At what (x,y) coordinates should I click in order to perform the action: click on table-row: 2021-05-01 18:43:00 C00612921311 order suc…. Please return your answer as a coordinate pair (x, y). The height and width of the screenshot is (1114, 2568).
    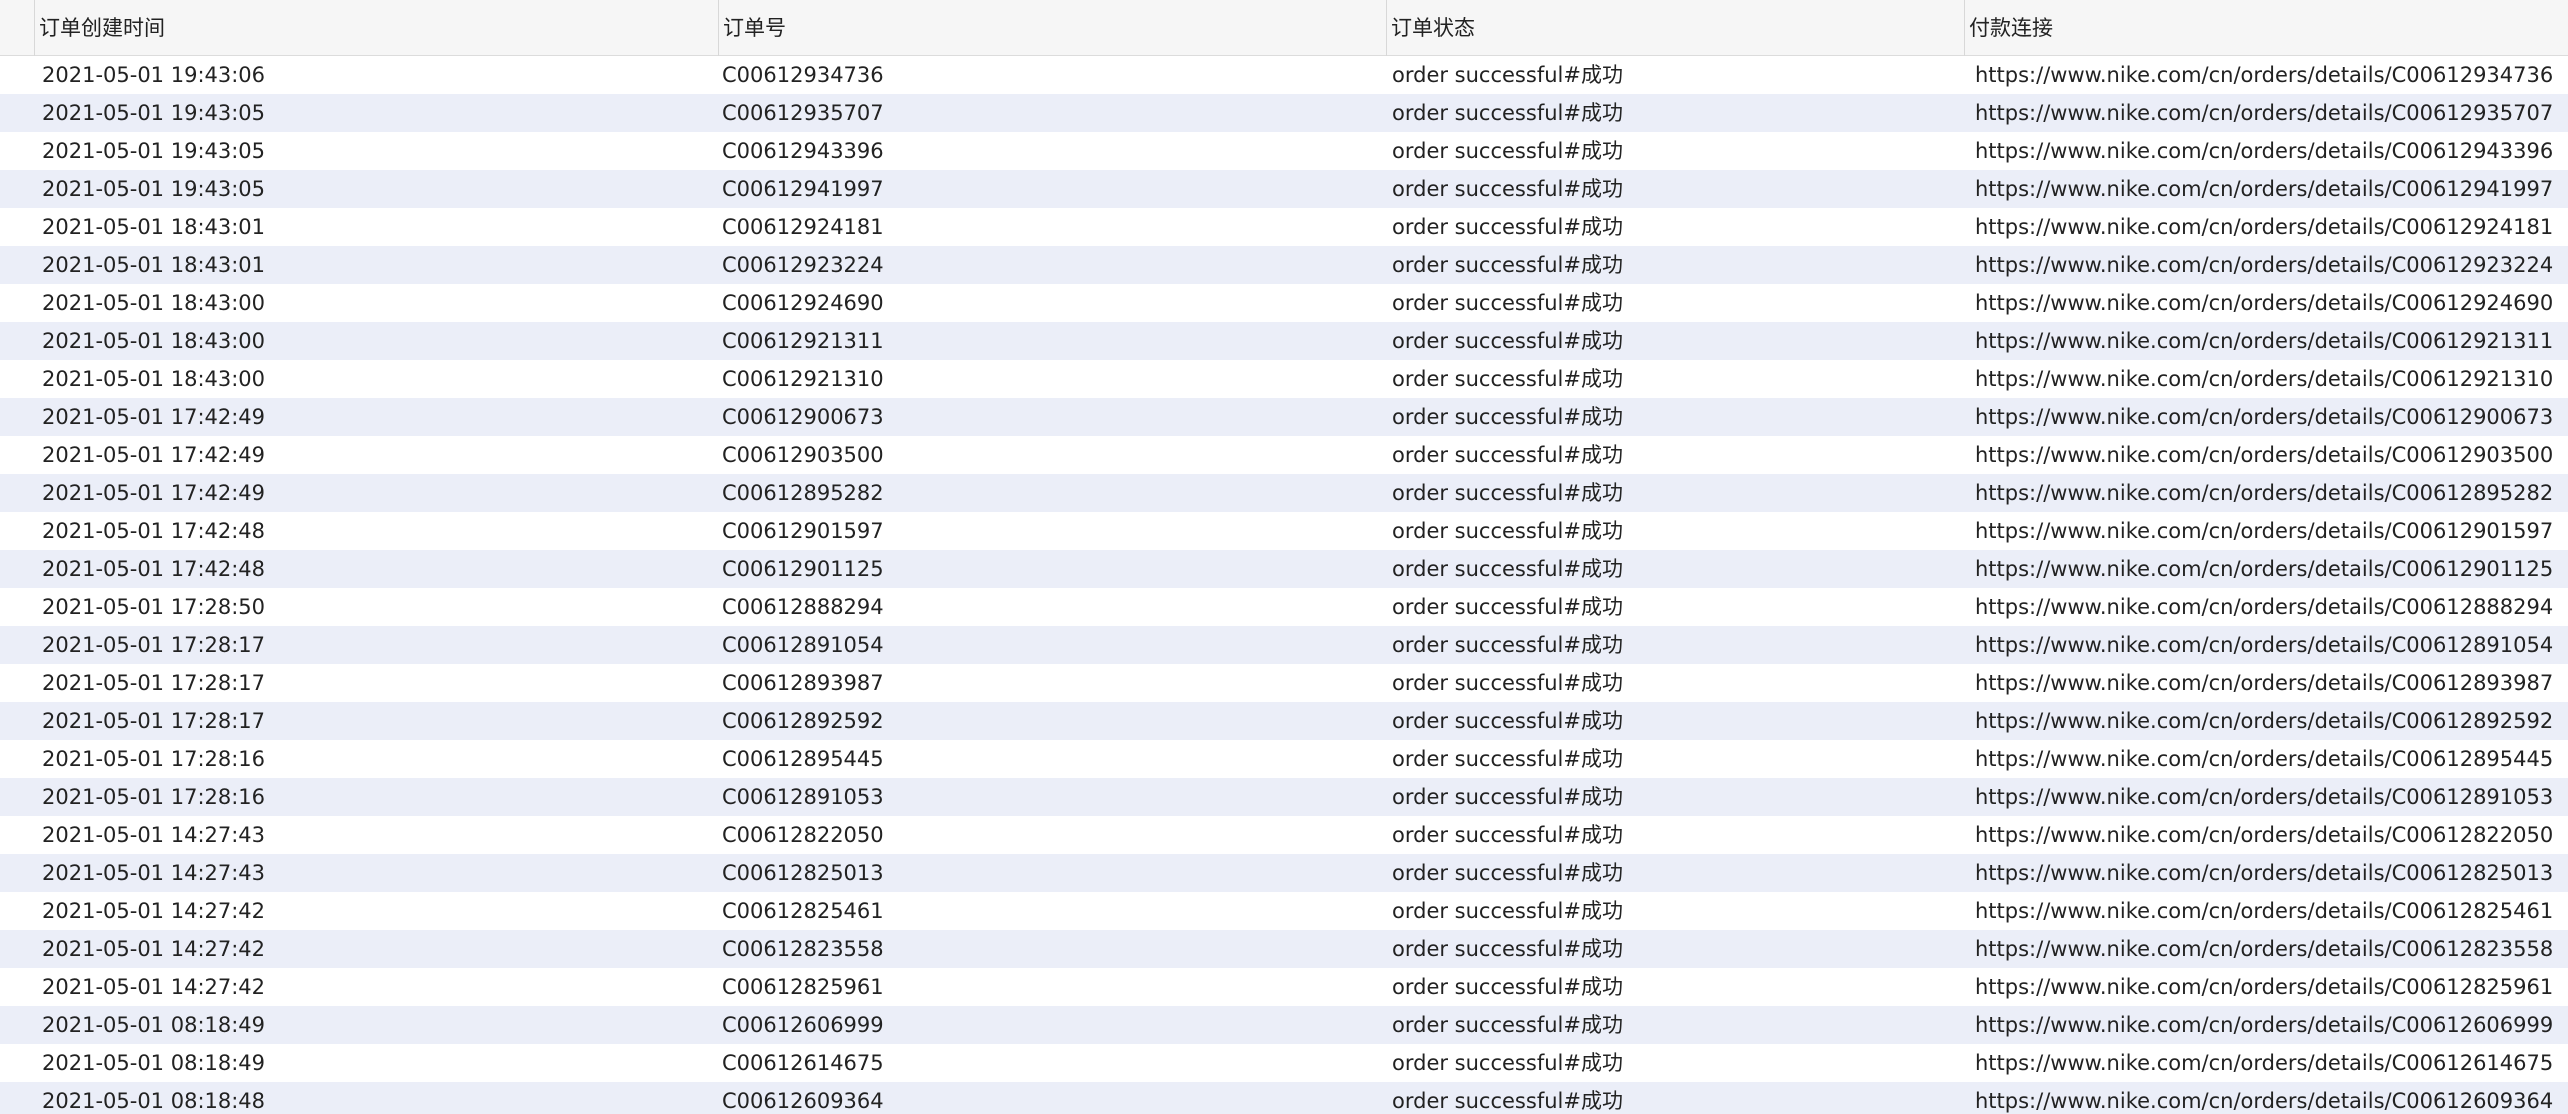
    Looking at the image, I should click on (1284, 341).